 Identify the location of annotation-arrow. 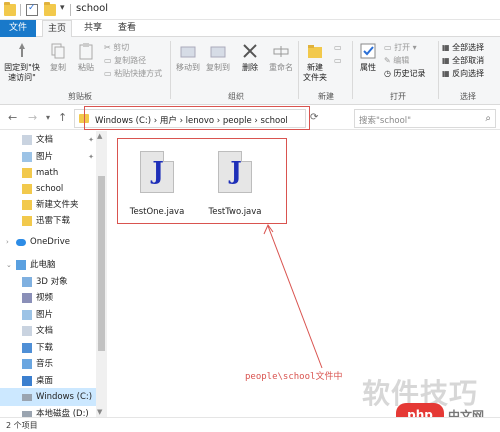
(293, 296).